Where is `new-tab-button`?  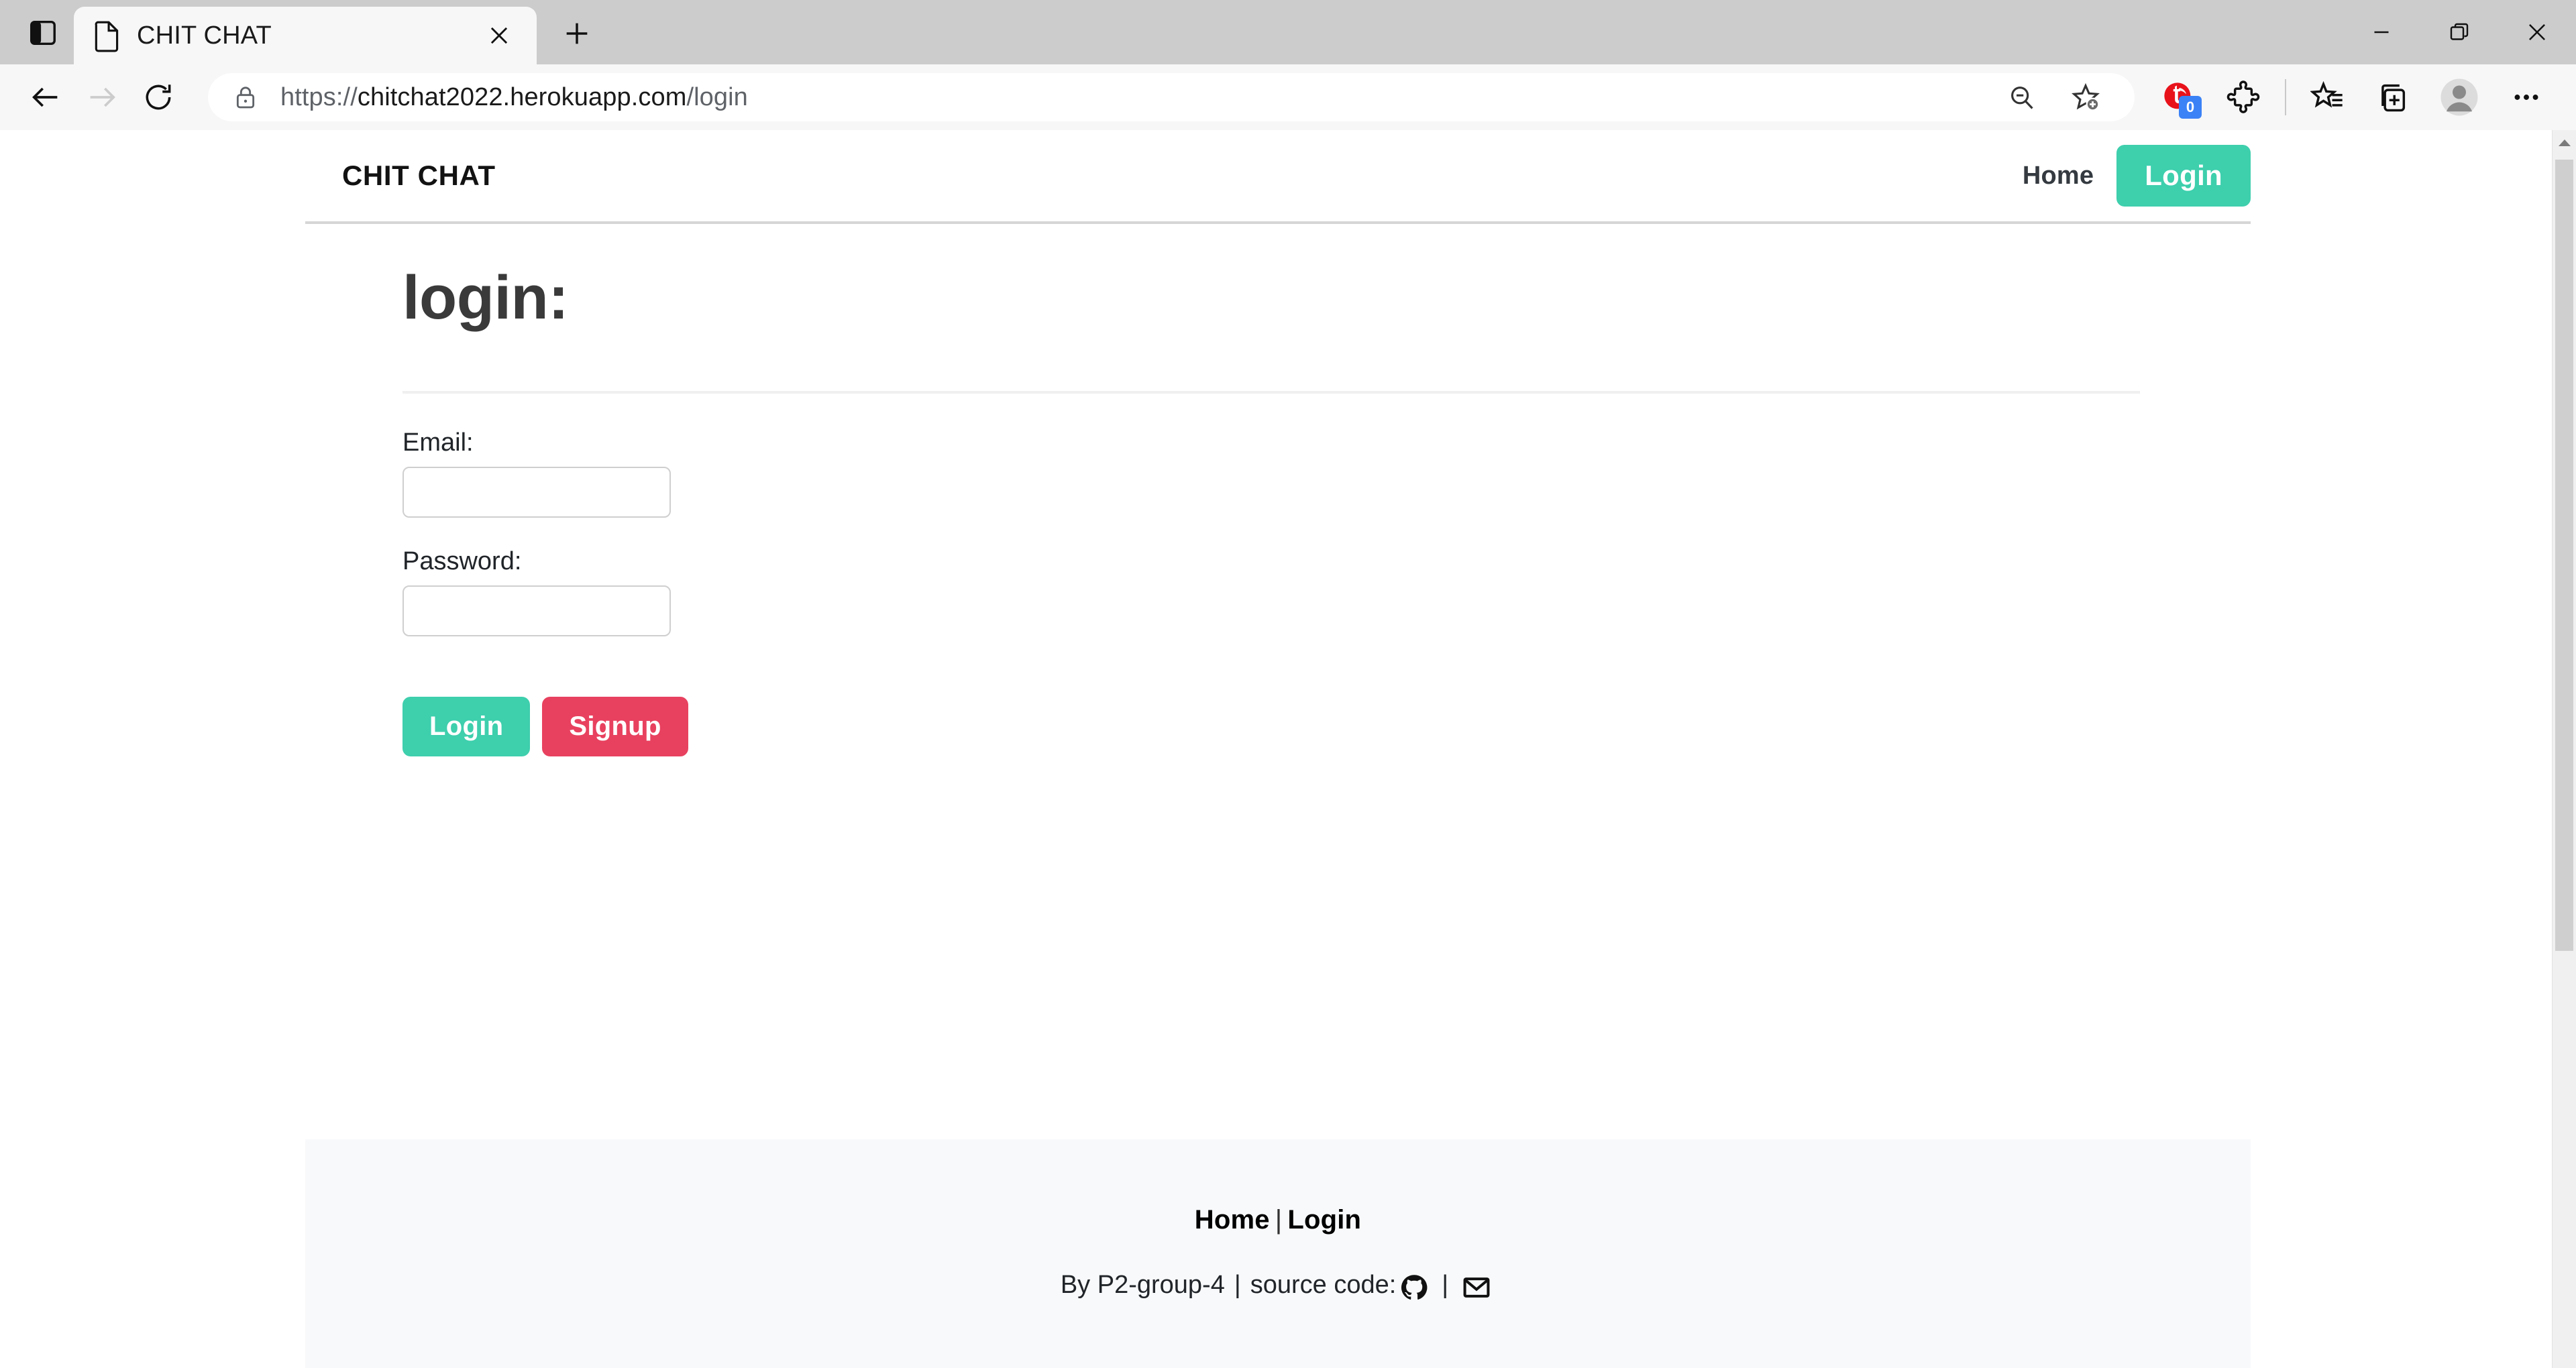 new-tab-button is located at coordinates (576, 33).